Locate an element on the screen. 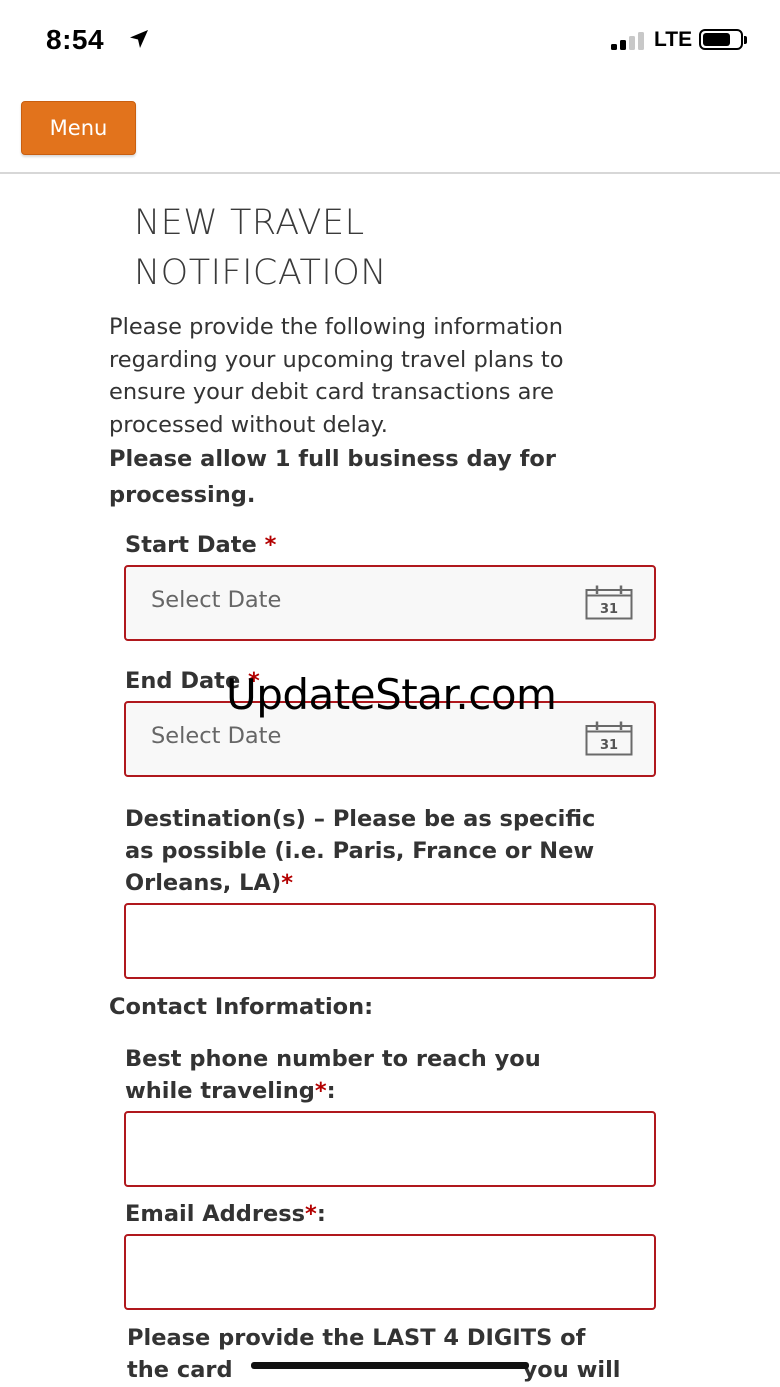 Image resolution: width=780 pixels, height=1387 pixels. redaction-mark is located at coordinates (390, 1365).